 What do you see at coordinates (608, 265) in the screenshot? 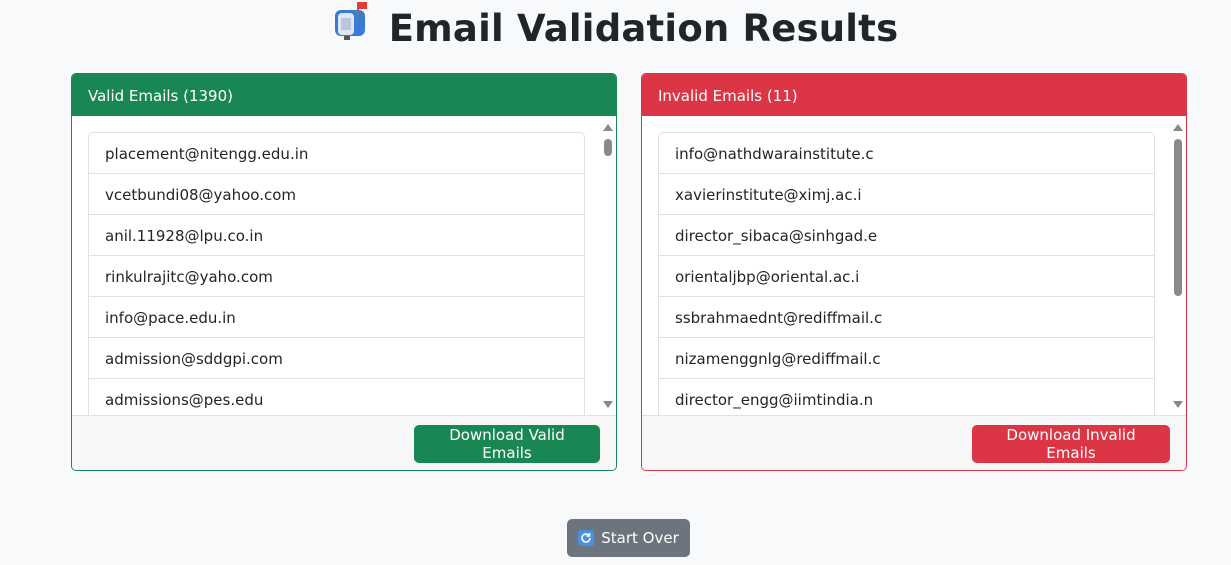
I see `valid-list-scrollbar` at bounding box center [608, 265].